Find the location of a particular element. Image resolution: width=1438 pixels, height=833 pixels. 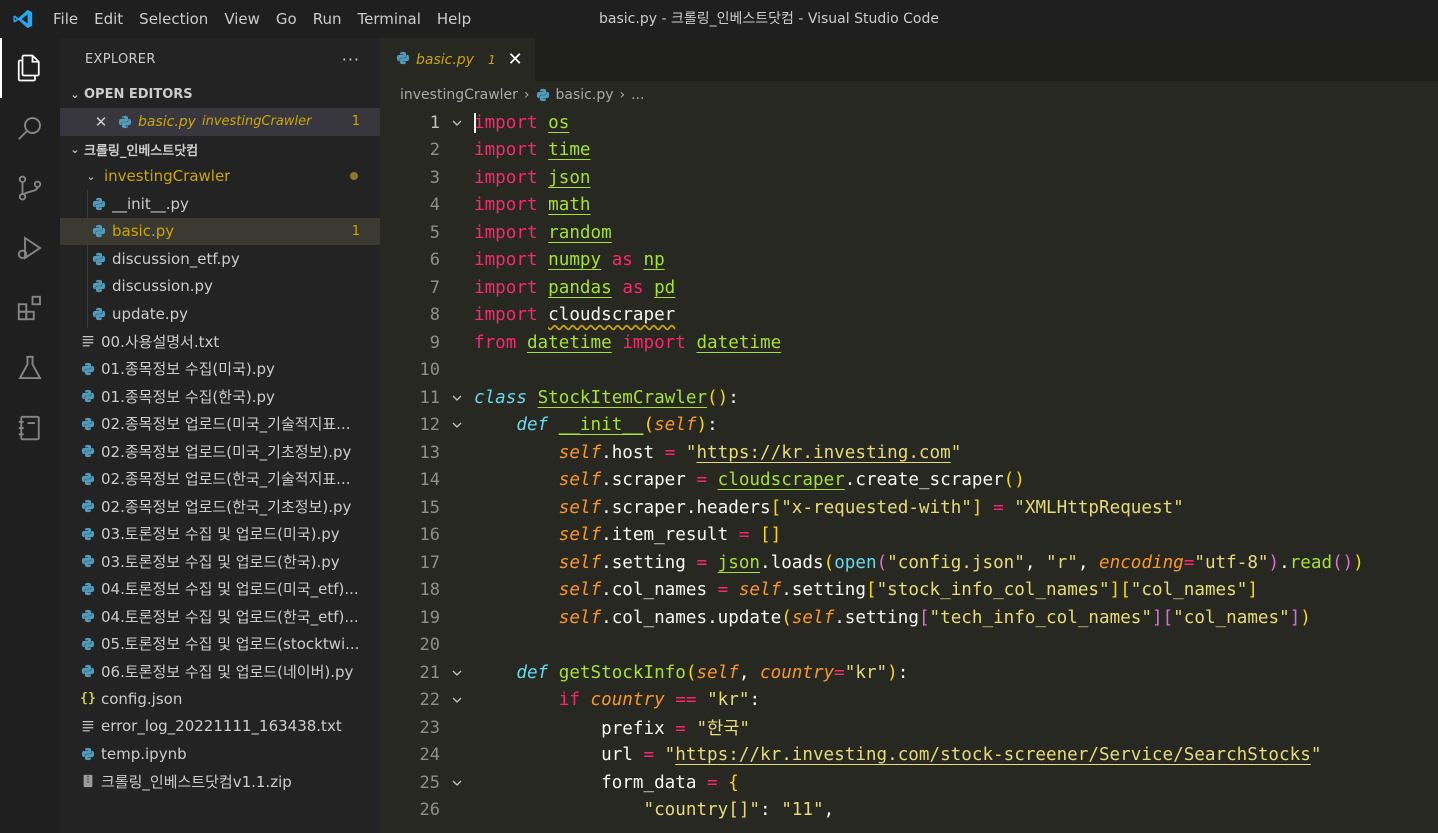

file-label: 크롤링_인베스트닷컴v1.1.zip is located at coordinates (196, 781).